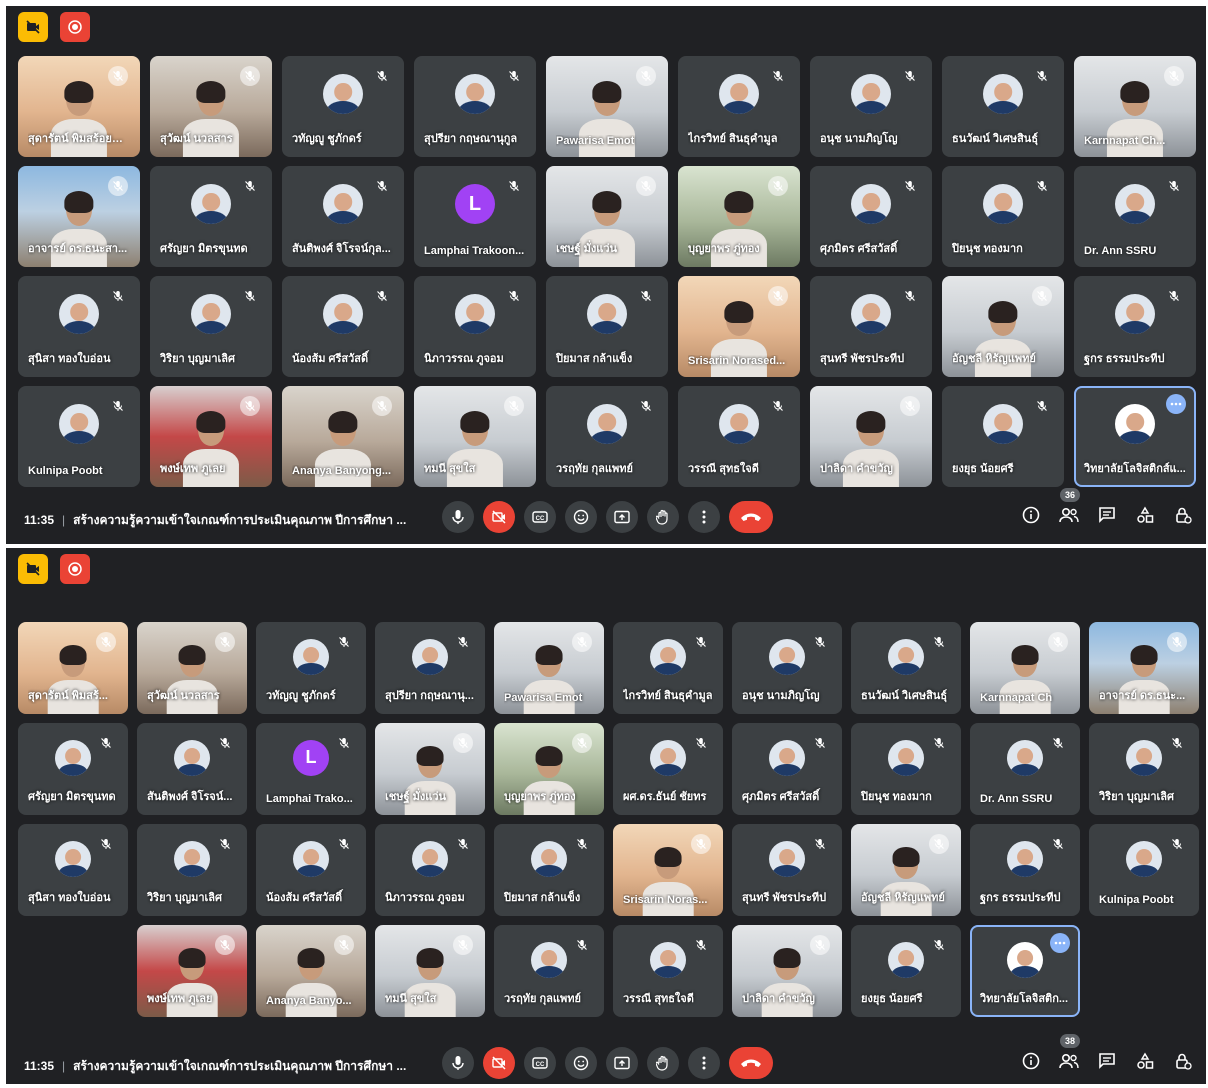 The height and width of the screenshot is (1088, 1208). What do you see at coordinates (1069, 507) in the screenshot?
I see `people-icon: 36` at bounding box center [1069, 507].